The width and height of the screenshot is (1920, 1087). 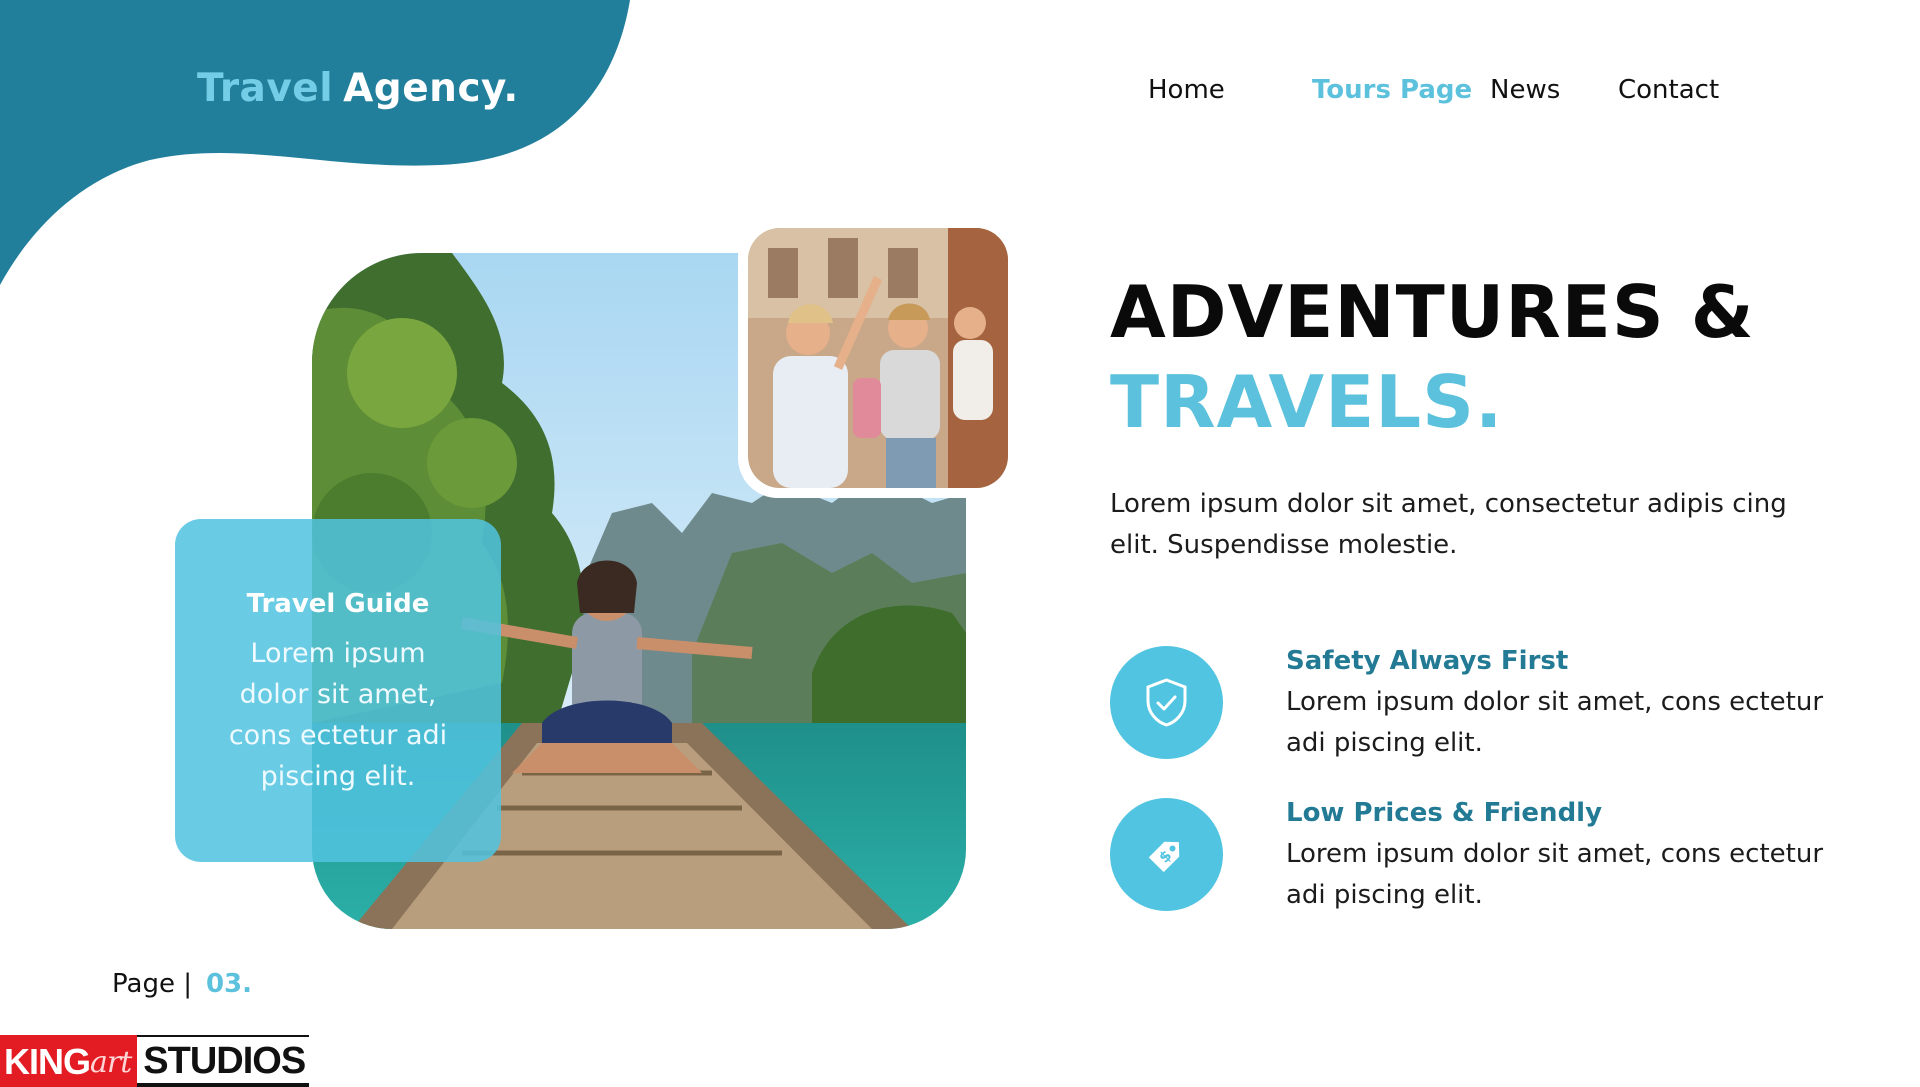 I want to click on travel-guide-title: Travel Guide, so click(x=338, y=604).